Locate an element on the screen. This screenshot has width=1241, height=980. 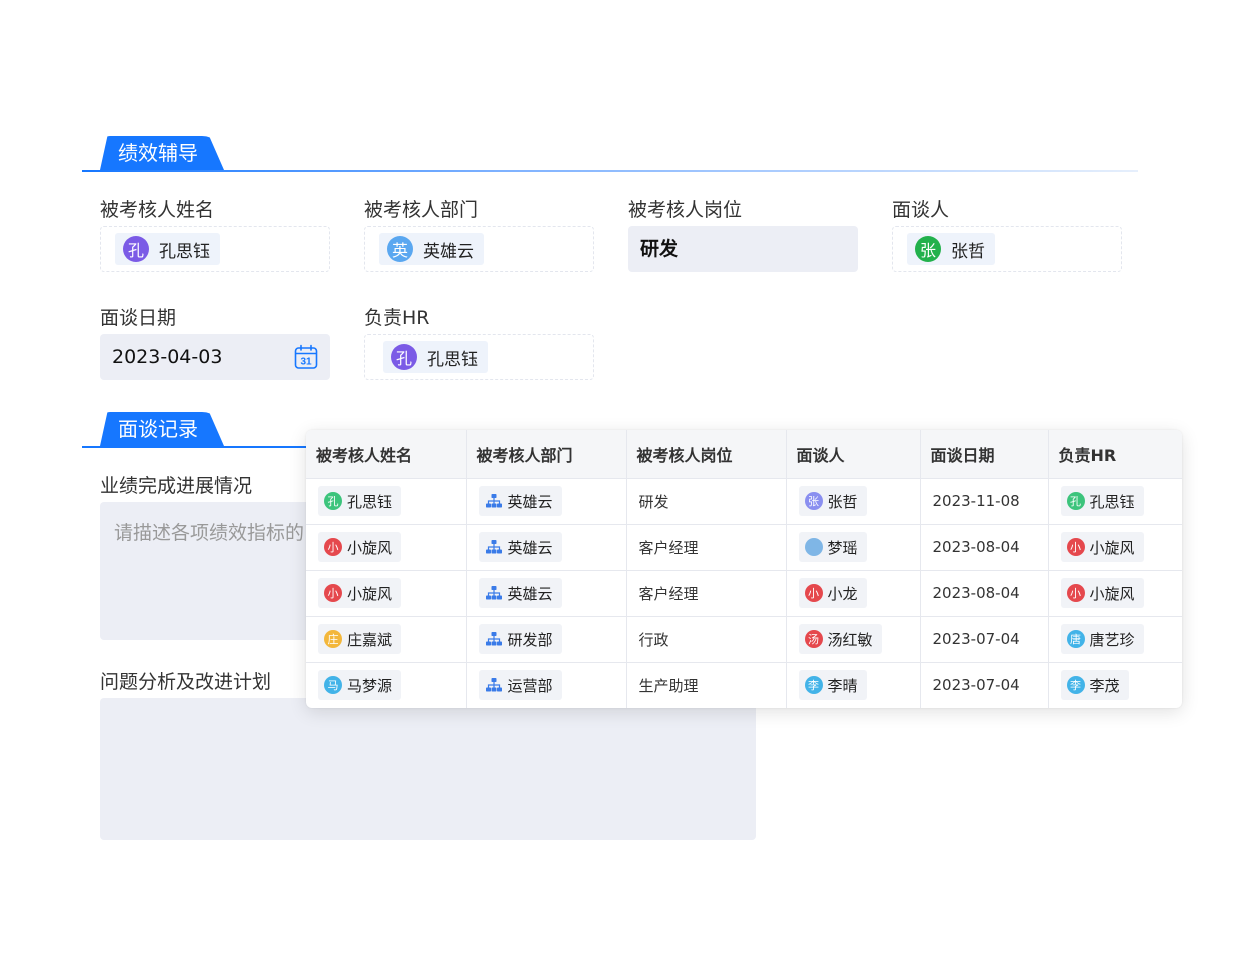
dept-field: 英 英雄云 is located at coordinates (479, 249).